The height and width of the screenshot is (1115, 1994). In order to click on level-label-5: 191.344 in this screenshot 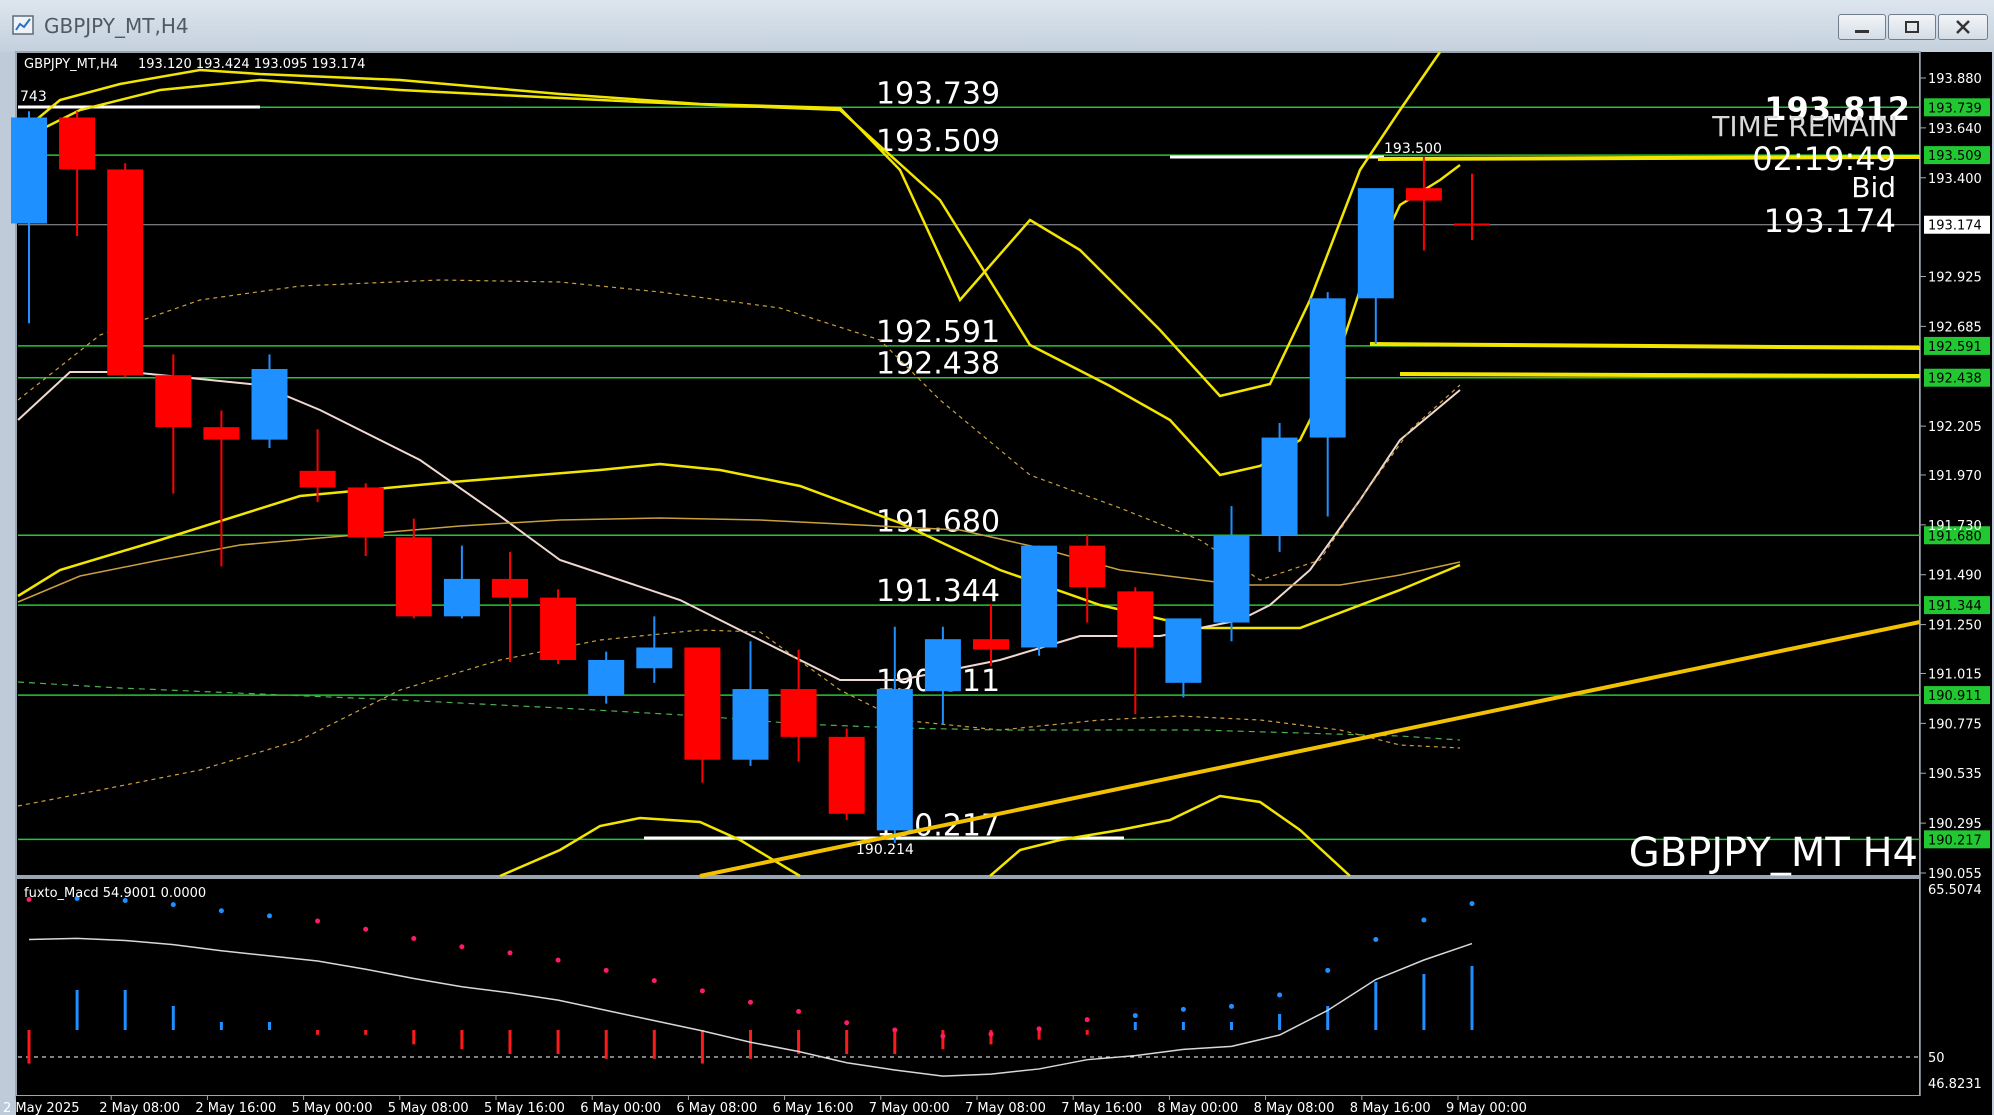, I will do `click(938, 591)`.